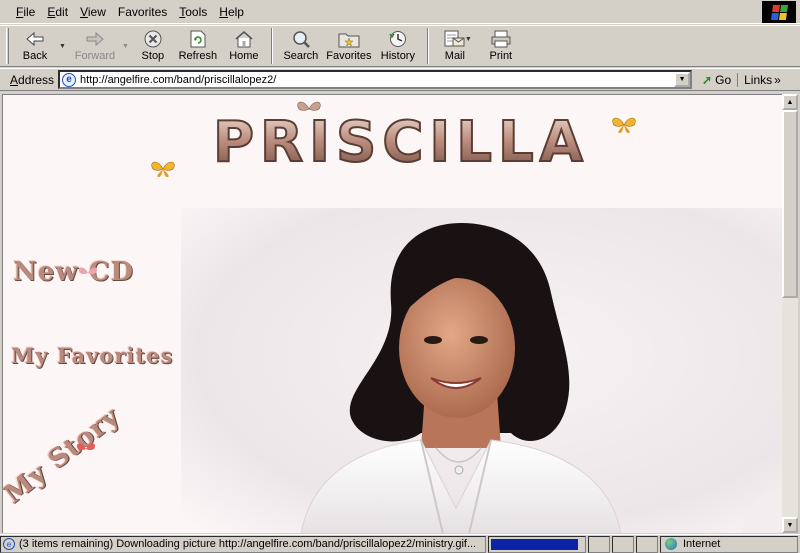  What do you see at coordinates (7, 46) in the screenshot?
I see `toolbar-grip` at bounding box center [7, 46].